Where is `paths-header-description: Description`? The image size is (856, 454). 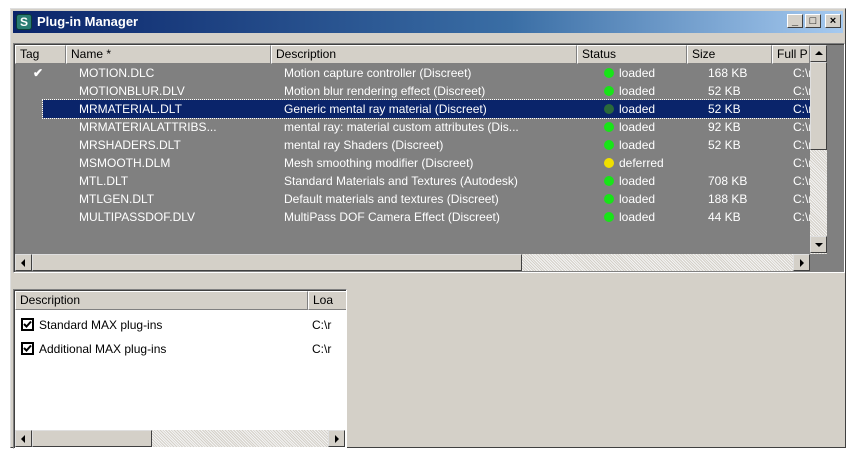
paths-header-description: Description is located at coordinates (161, 300).